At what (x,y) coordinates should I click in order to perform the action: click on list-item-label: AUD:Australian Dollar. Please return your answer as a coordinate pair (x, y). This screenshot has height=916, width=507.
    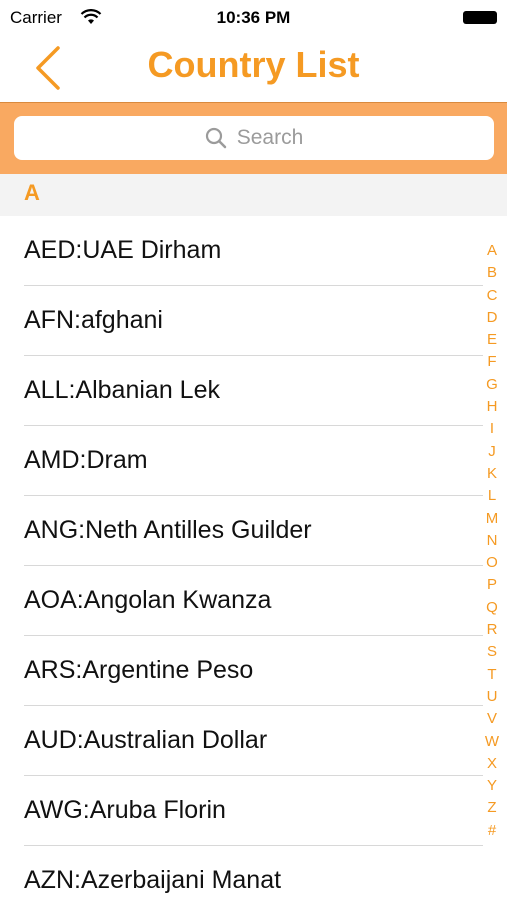
    Looking at the image, I should click on (146, 740).